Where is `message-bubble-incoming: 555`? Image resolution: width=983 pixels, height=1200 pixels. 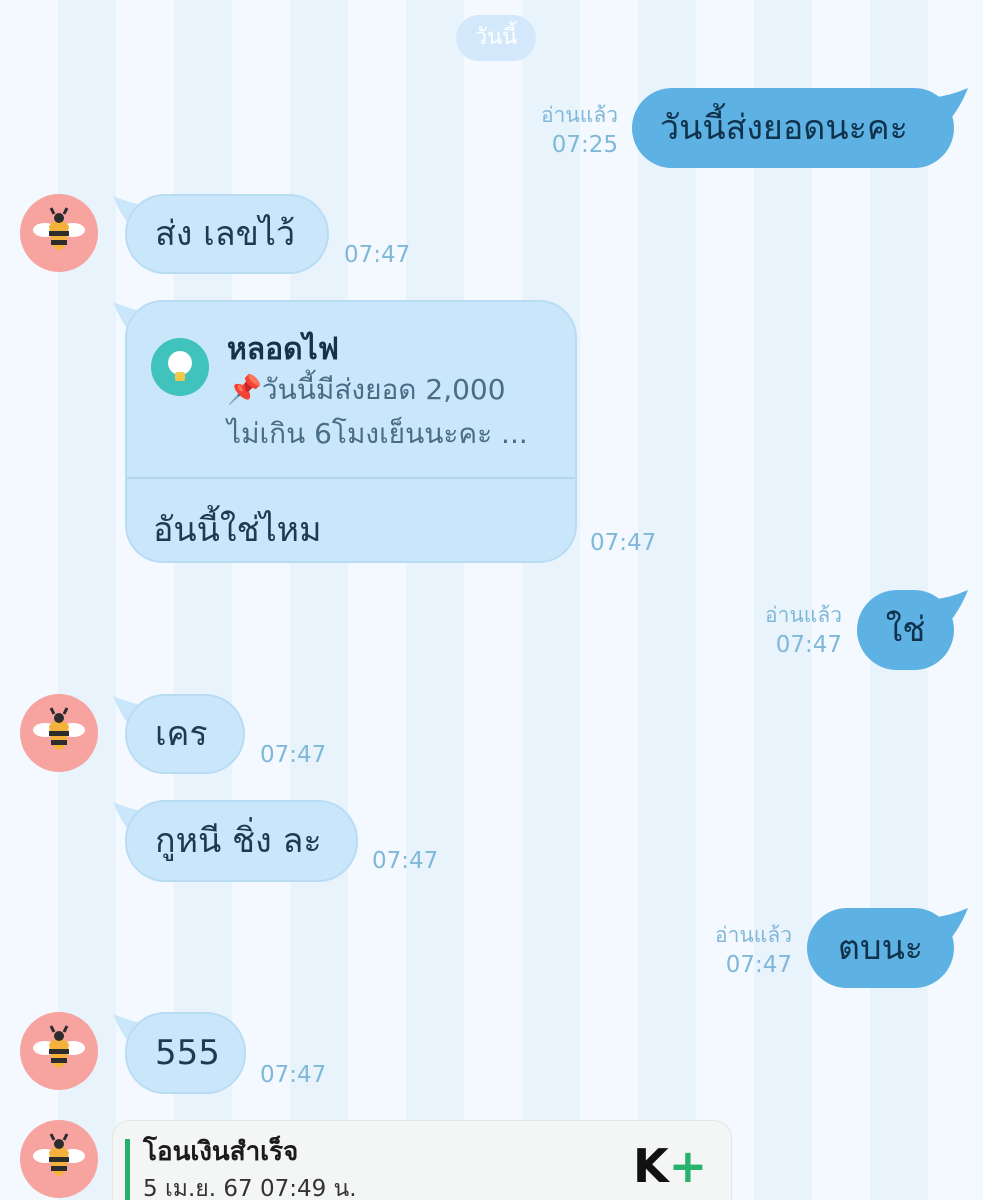 message-bubble-incoming: 555 is located at coordinates (185, 1053).